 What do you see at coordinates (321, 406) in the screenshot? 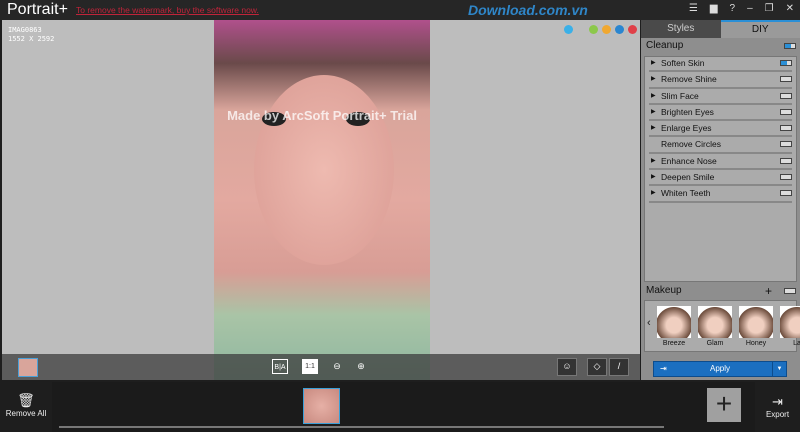
I see `filmstrip-thumbnail` at bounding box center [321, 406].